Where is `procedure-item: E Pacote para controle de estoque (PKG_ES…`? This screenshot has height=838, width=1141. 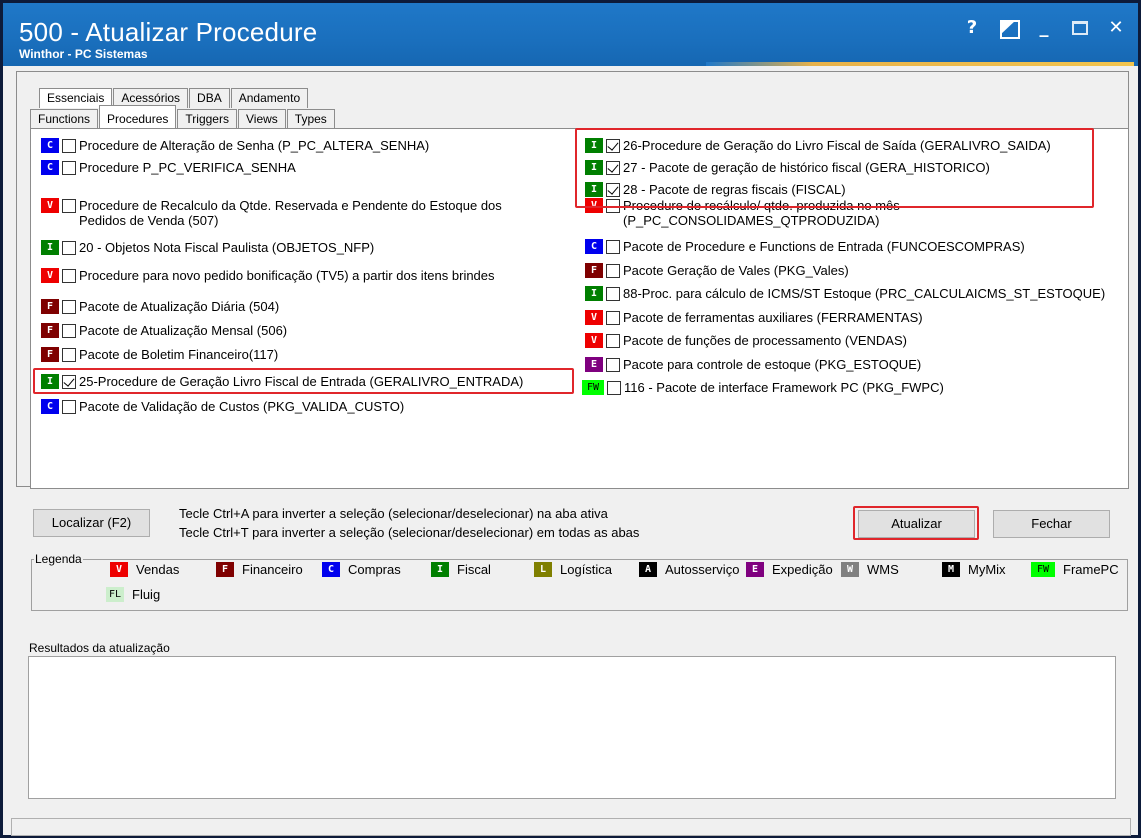
procedure-item: E Pacote para controle de estoque (PKG_ES… is located at coordinates (753, 364).